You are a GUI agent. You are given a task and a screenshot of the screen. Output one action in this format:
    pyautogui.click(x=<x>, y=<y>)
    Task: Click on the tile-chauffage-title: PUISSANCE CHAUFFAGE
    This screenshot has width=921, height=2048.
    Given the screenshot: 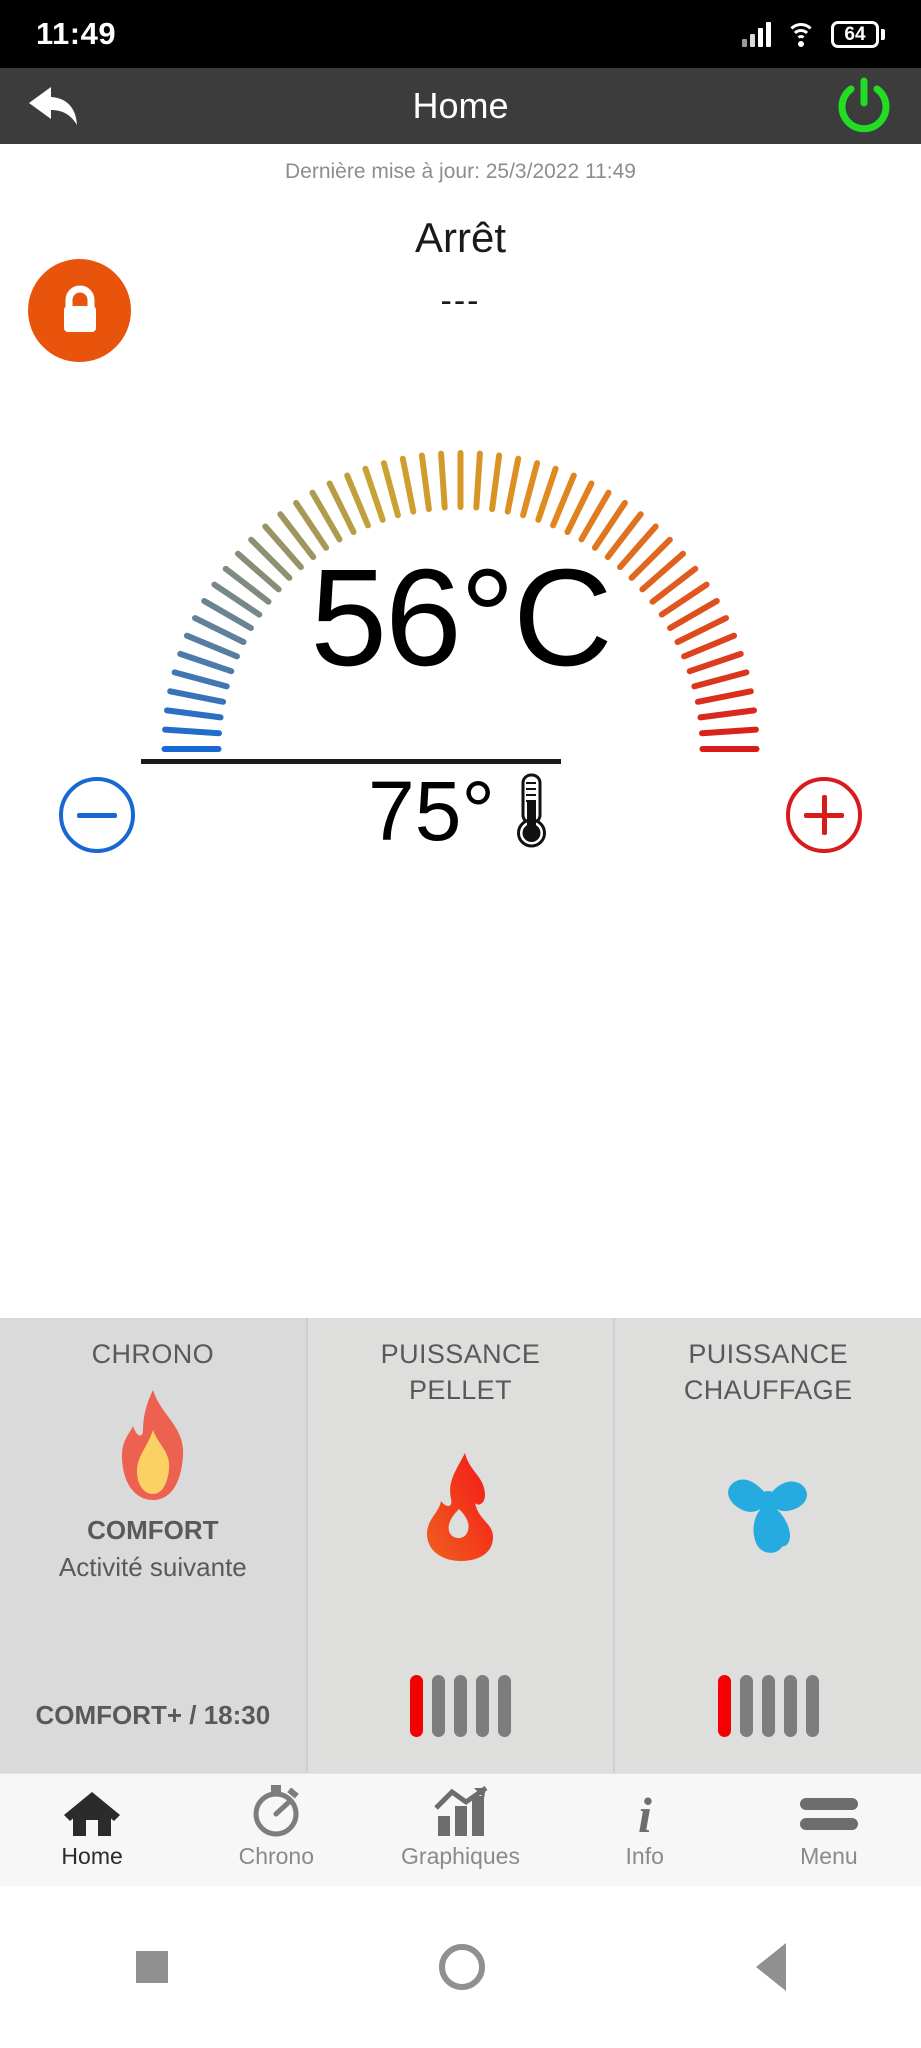 What is the action you would take?
    pyautogui.click(x=768, y=1372)
    